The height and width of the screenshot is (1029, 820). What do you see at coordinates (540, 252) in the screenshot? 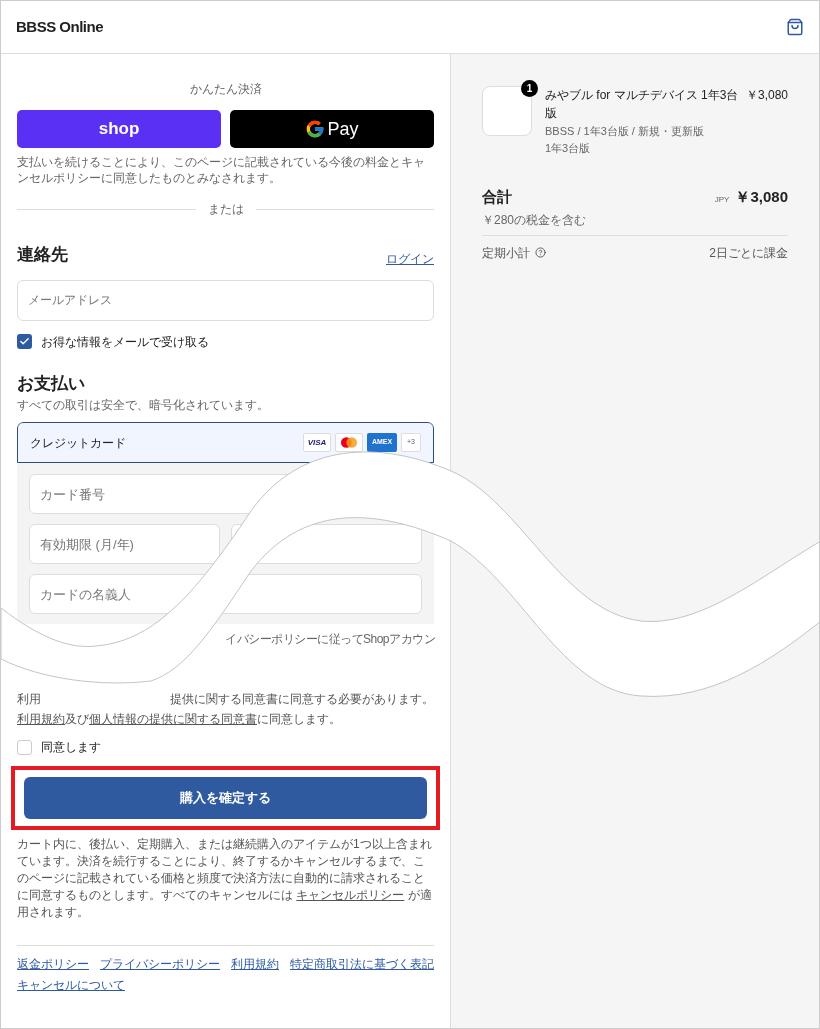
I see `help-icon` at bounding box center [540, 252].